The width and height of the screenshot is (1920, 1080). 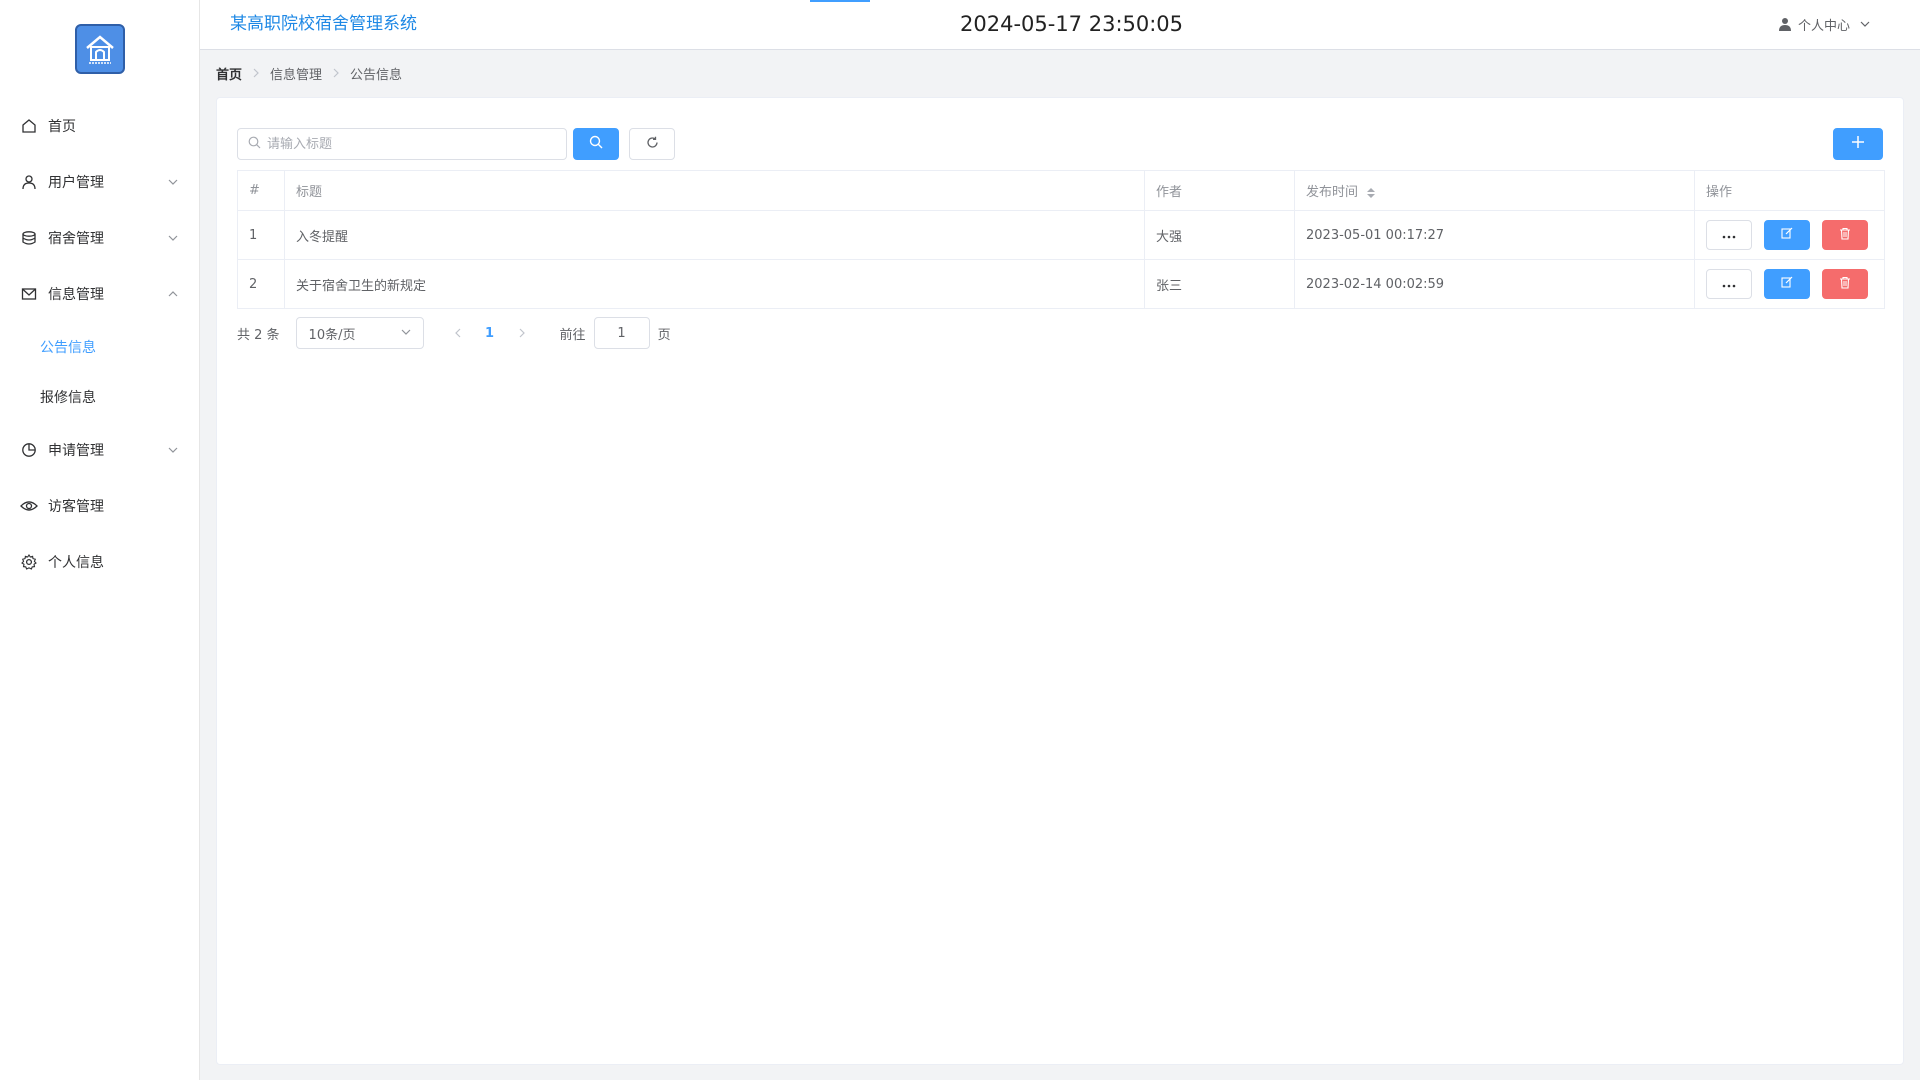 I want to click on sidebar-subitem-label: 公告信息, so click(x=68, y=348).